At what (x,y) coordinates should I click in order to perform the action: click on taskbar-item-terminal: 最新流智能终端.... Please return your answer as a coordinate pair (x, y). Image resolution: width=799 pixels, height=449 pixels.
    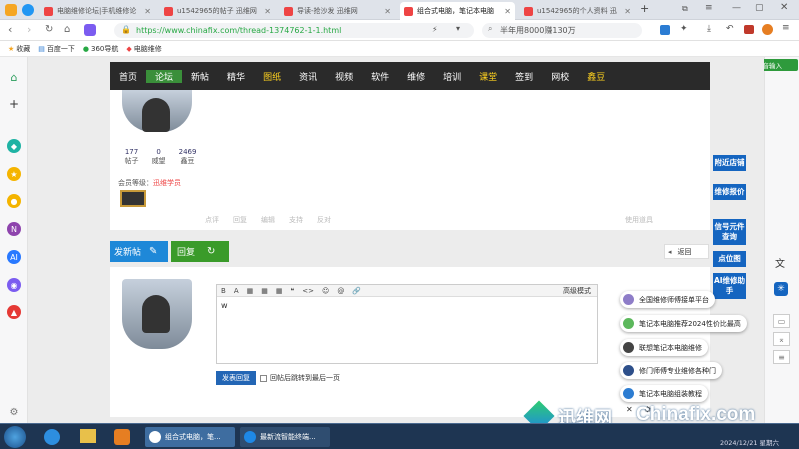
    Looking at the image, I should click on (285, 437).